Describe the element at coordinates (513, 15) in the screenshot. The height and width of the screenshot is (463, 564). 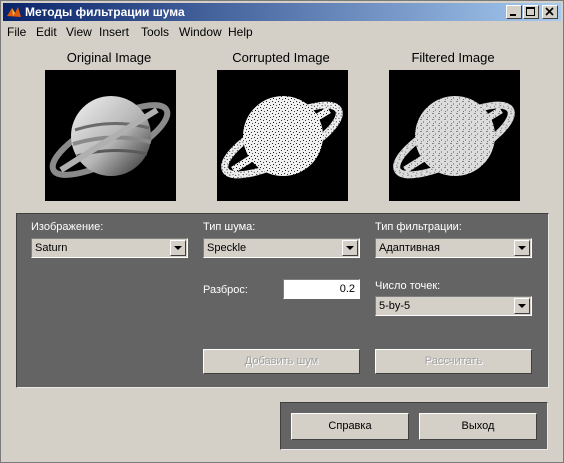
I see `minimize-icon` at that location.